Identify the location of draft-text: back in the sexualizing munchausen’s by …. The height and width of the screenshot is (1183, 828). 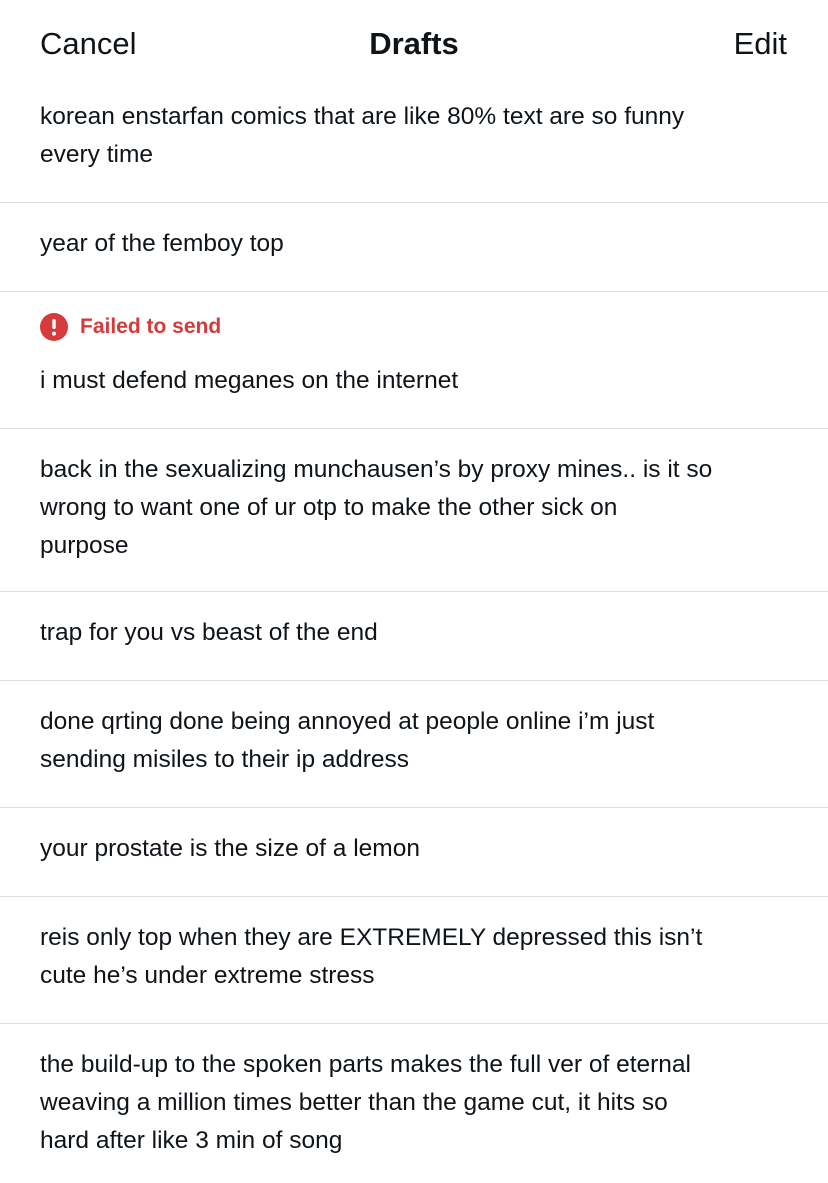
(376, 507).